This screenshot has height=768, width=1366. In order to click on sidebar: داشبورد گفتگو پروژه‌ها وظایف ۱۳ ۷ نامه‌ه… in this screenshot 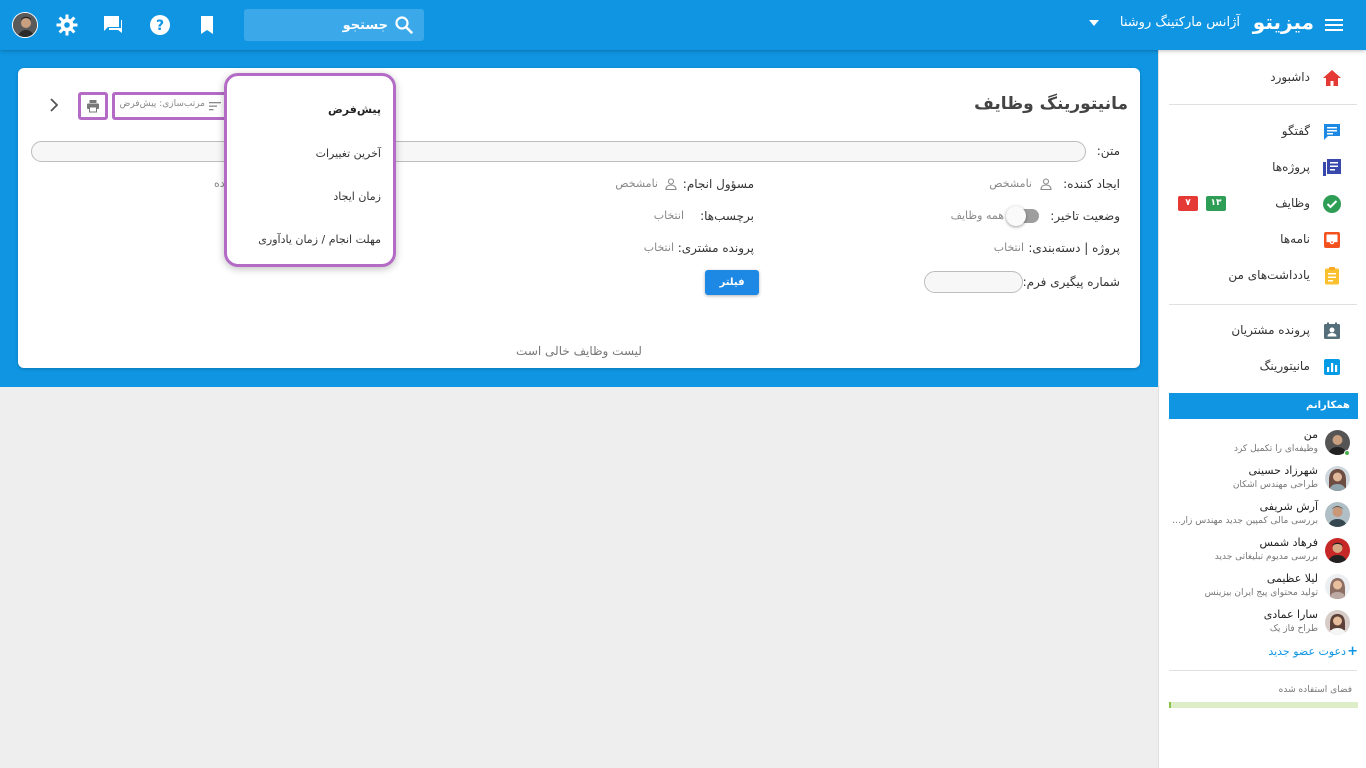, I will do `click(1262, 409)`.